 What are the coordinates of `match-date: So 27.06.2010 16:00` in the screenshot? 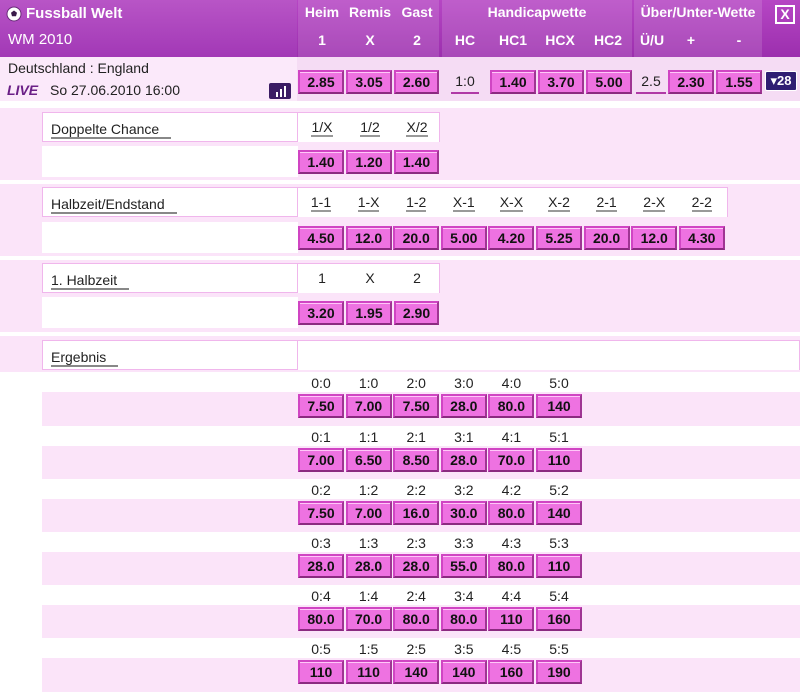 It's located at (115, 90).